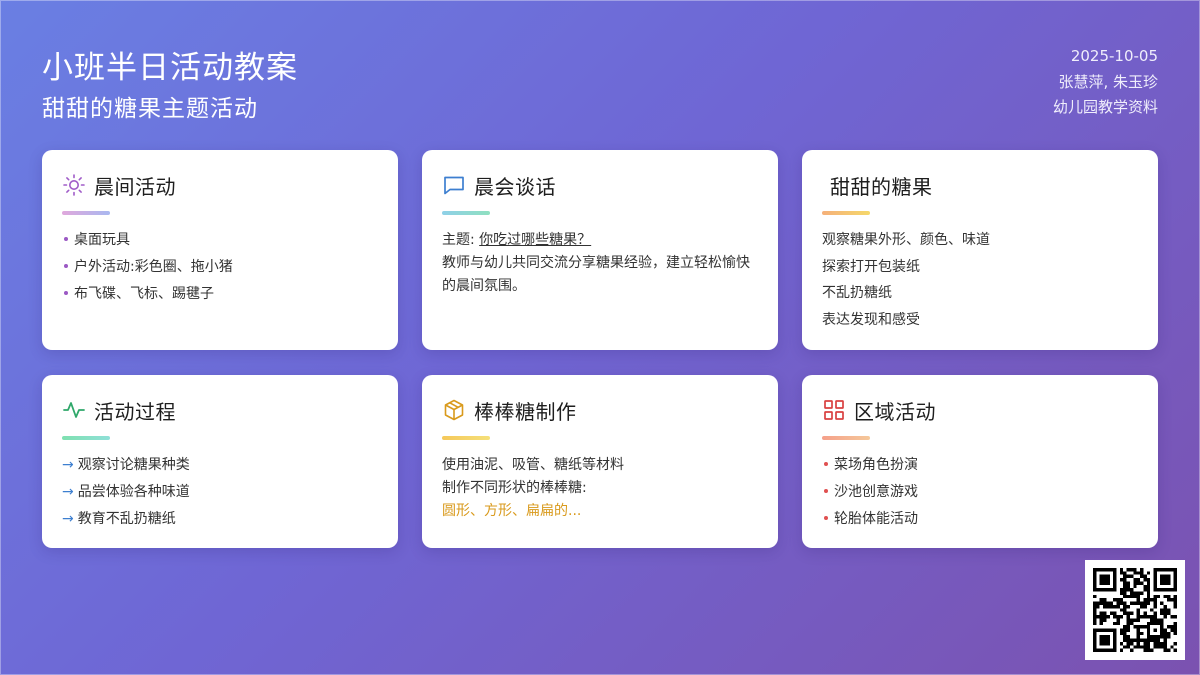 The height and width of the screenshot is (675, 1200). Describe the element at coordinates (1105, 107) in the screenshot. I see `meta-source: 幼儿园教学资料` at that location.